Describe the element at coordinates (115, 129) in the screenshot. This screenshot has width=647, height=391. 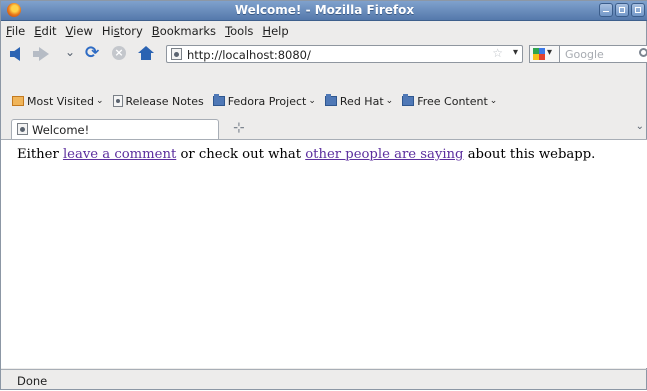
I see `tab-welcome: Welcome!` at that location.